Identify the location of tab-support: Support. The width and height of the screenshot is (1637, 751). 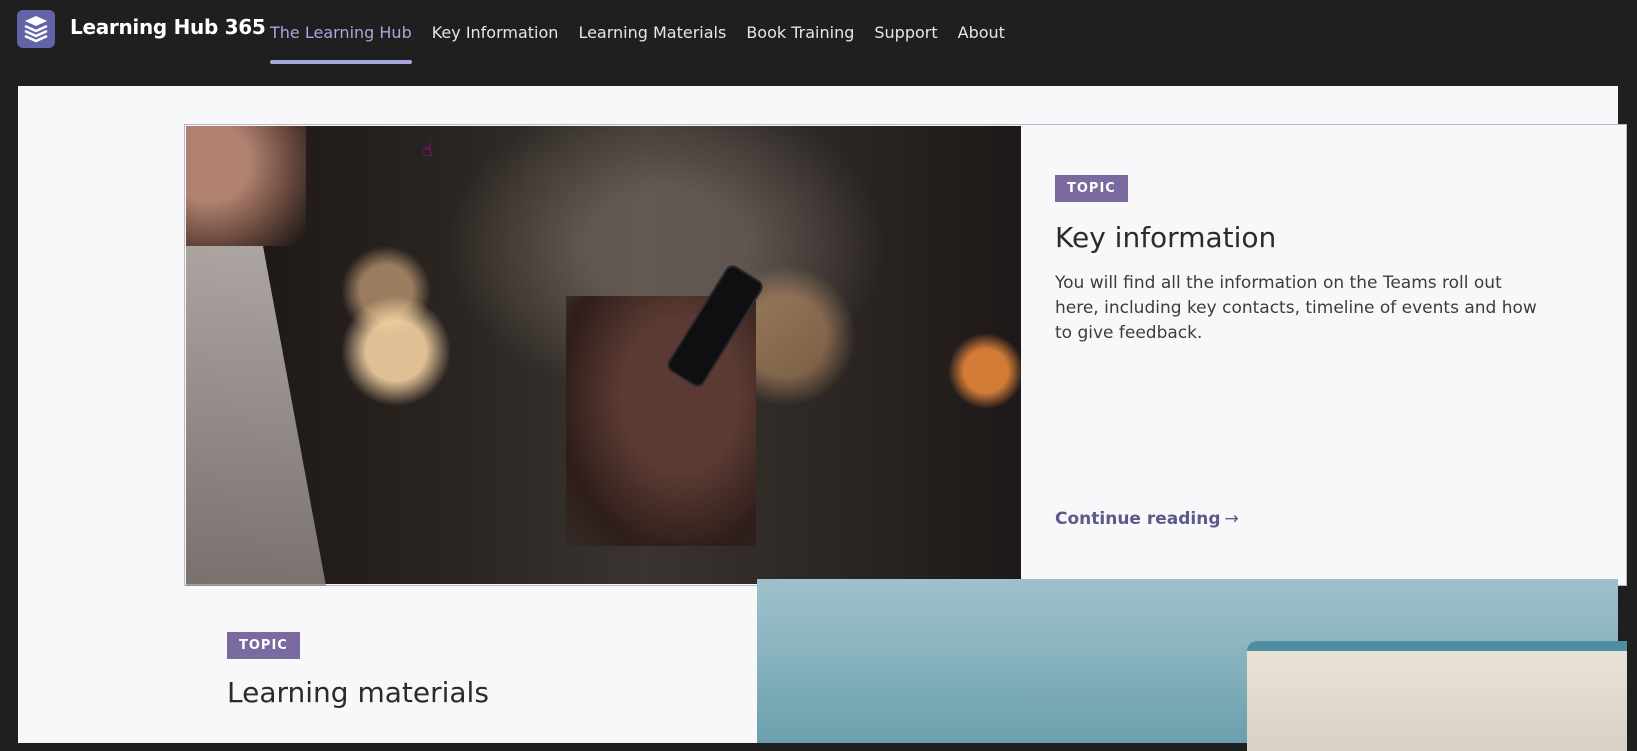
(905, 32).